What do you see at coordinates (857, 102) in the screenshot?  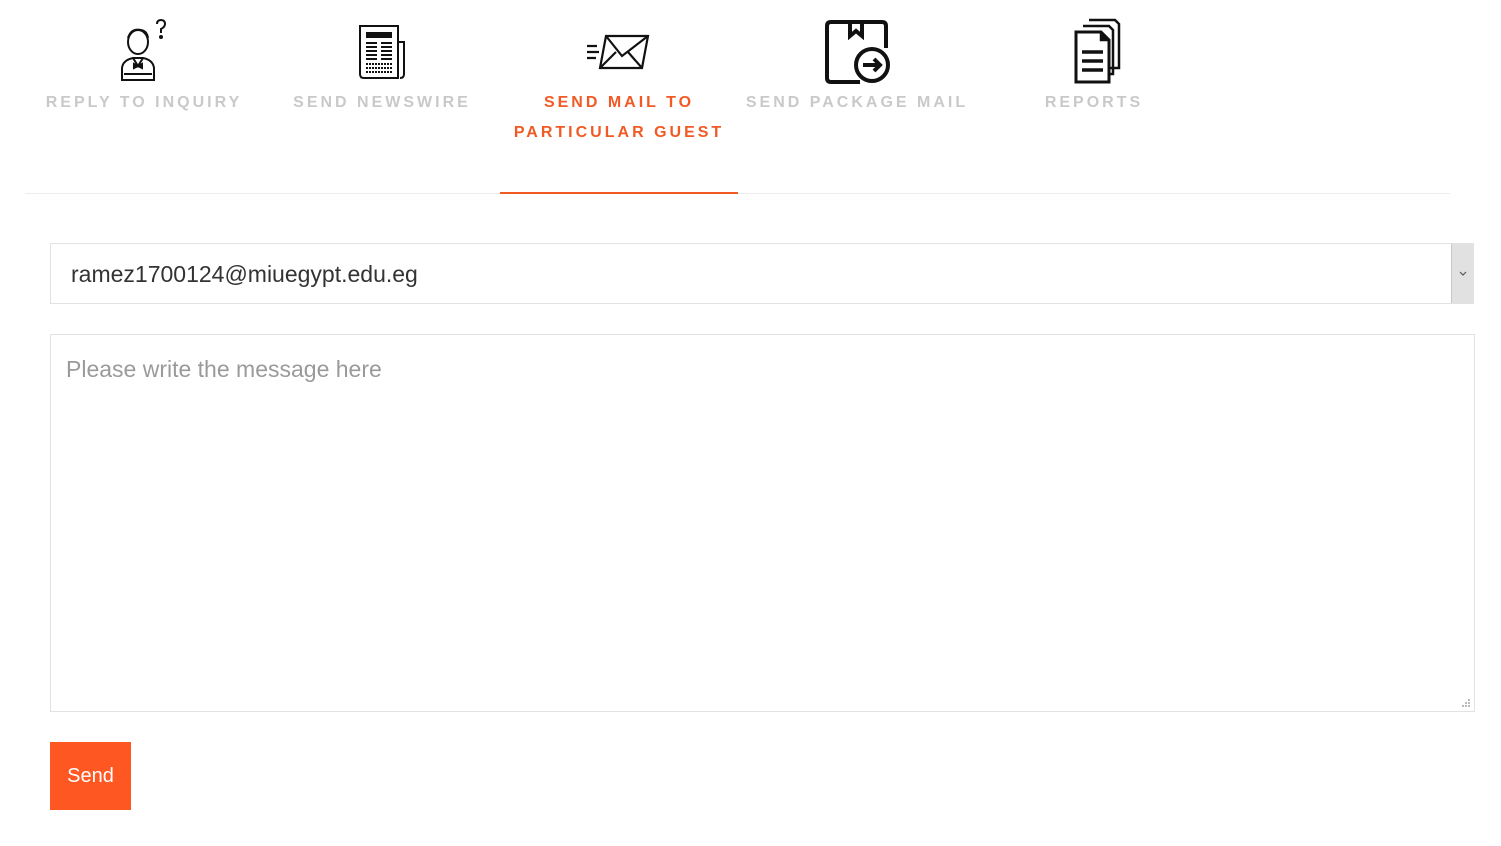 I see `tab-label: Send Package Mail` at bounding box center [857, 102].